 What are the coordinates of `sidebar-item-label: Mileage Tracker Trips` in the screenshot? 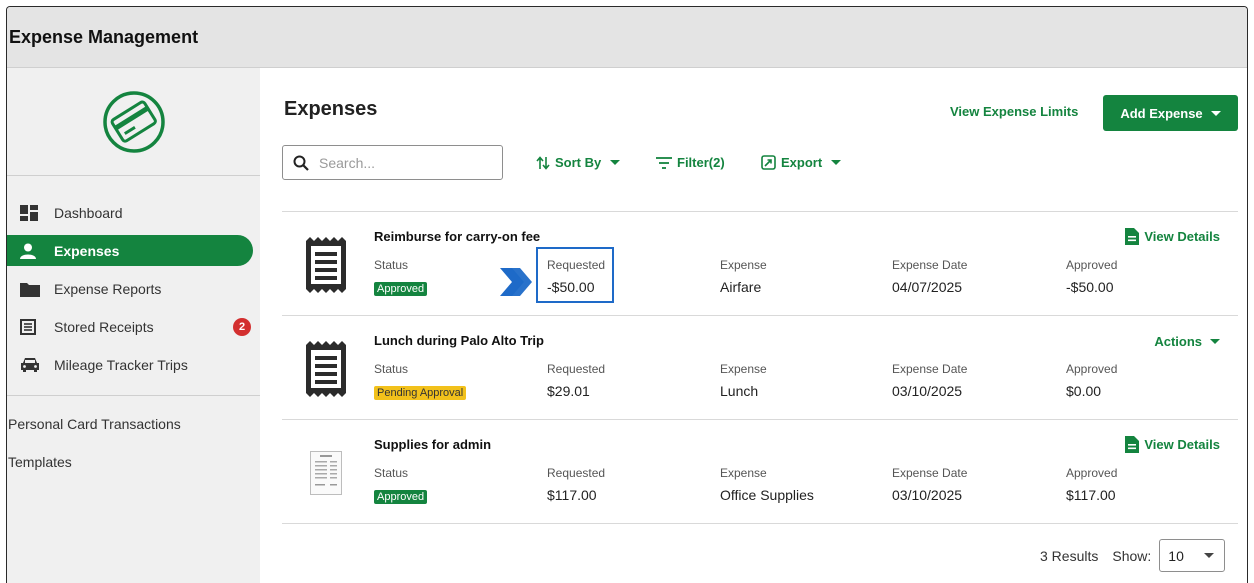 It's located at (121, 364).